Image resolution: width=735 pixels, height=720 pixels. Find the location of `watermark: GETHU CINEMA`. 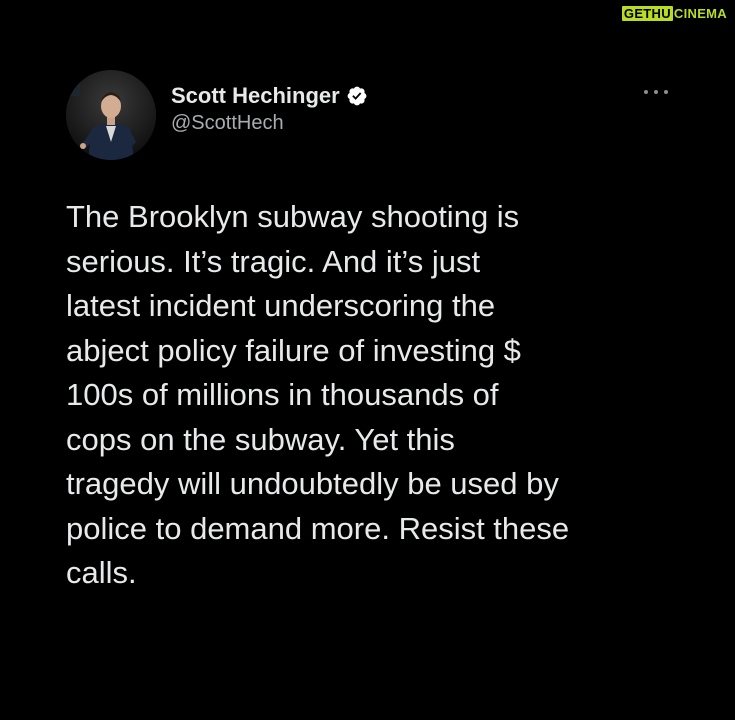

watermark: GETHU CINEMA is located at coordinates (674, 13).